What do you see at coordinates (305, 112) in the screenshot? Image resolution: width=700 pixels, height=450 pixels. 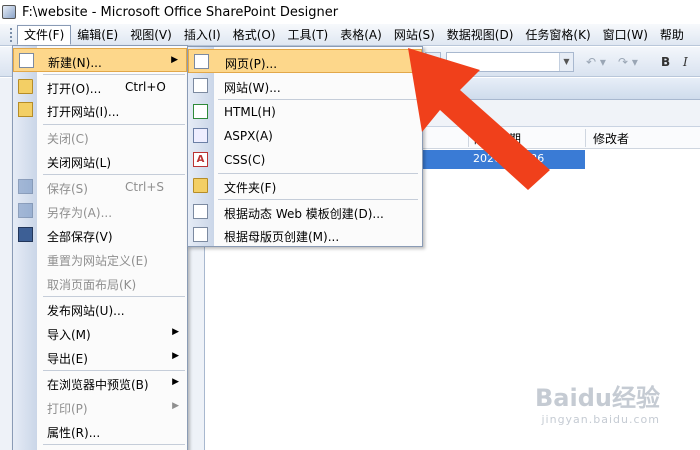 I see `submenu-item-html: HTML(H)` at bounding box center [305, 112].